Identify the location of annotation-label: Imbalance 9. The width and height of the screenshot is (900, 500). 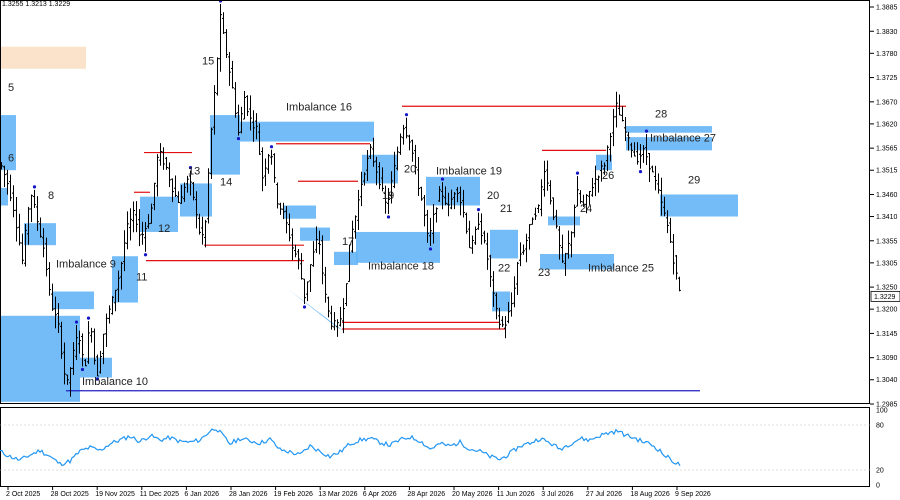
(86, 264).